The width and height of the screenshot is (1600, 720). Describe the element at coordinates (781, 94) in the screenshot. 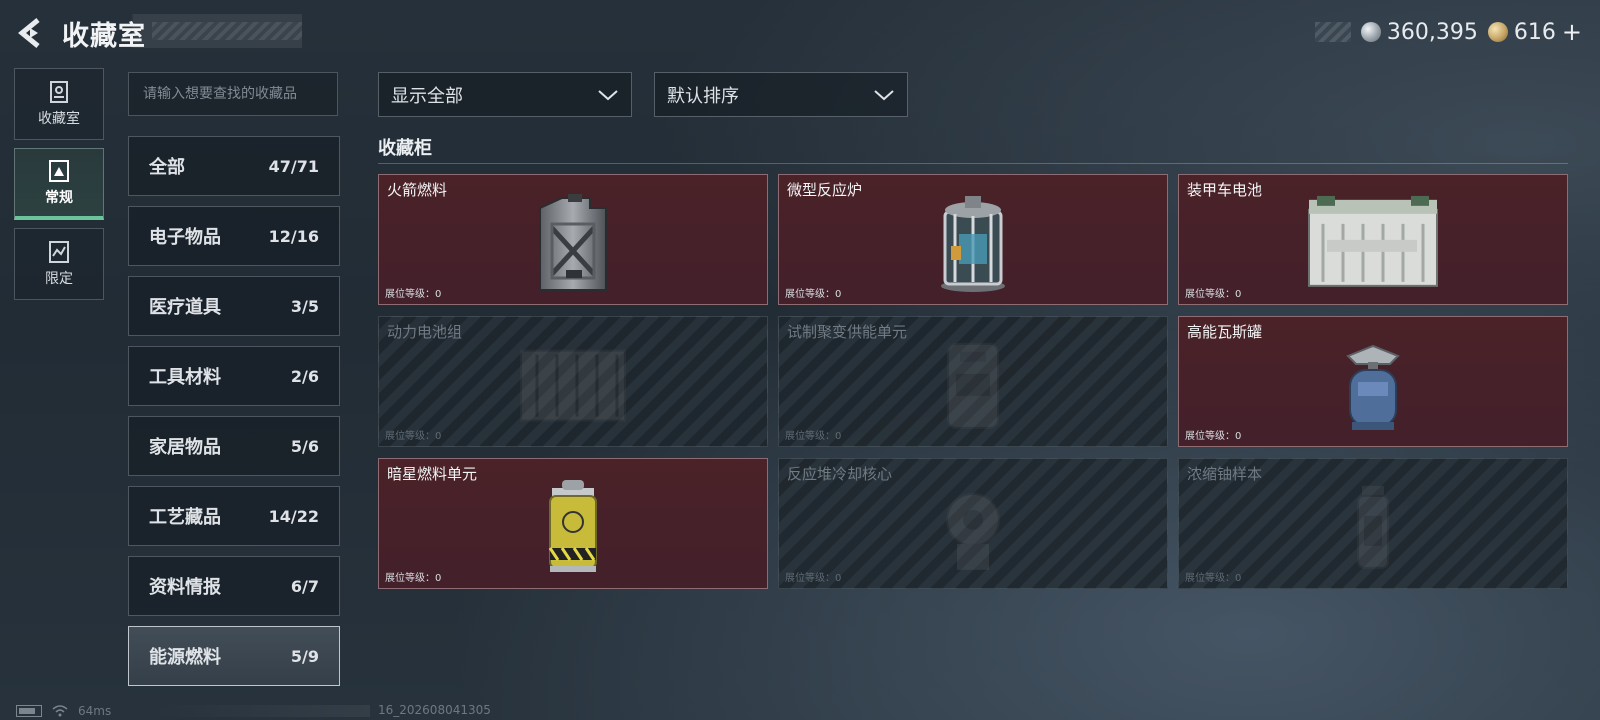

I see `sort-dropdown: 默认排序` at that location.